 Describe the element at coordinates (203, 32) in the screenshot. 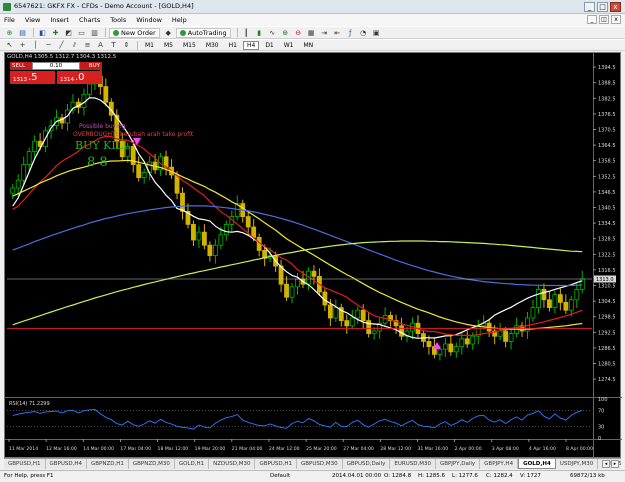

I see `autotrading-button: AutoTrading` at that location.